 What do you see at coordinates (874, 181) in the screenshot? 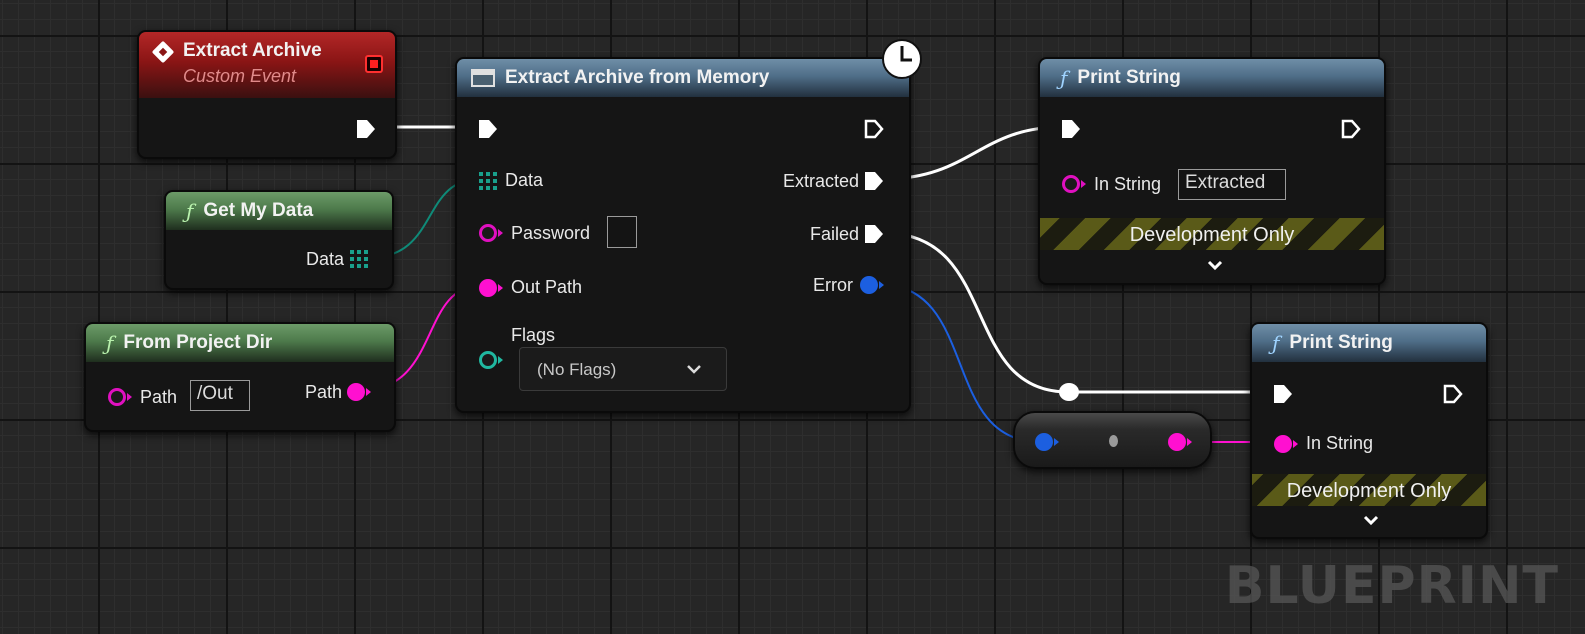
I see `exec-extracted-out-pin-icon` at bounding box center [874, 181].